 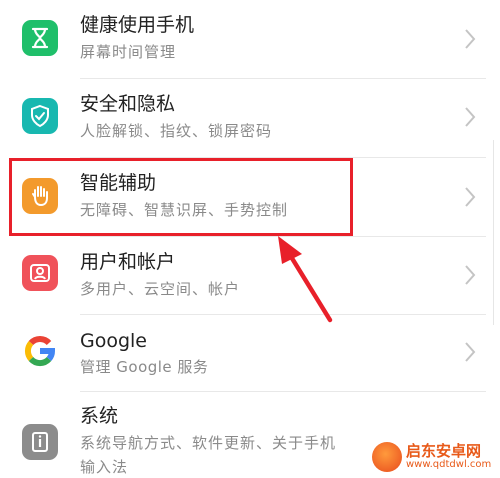 What do you see at coordinates (444, 451) in the screenshot?
I see `watermark-title: 启东安卓网` at bounding box center [444, 451].